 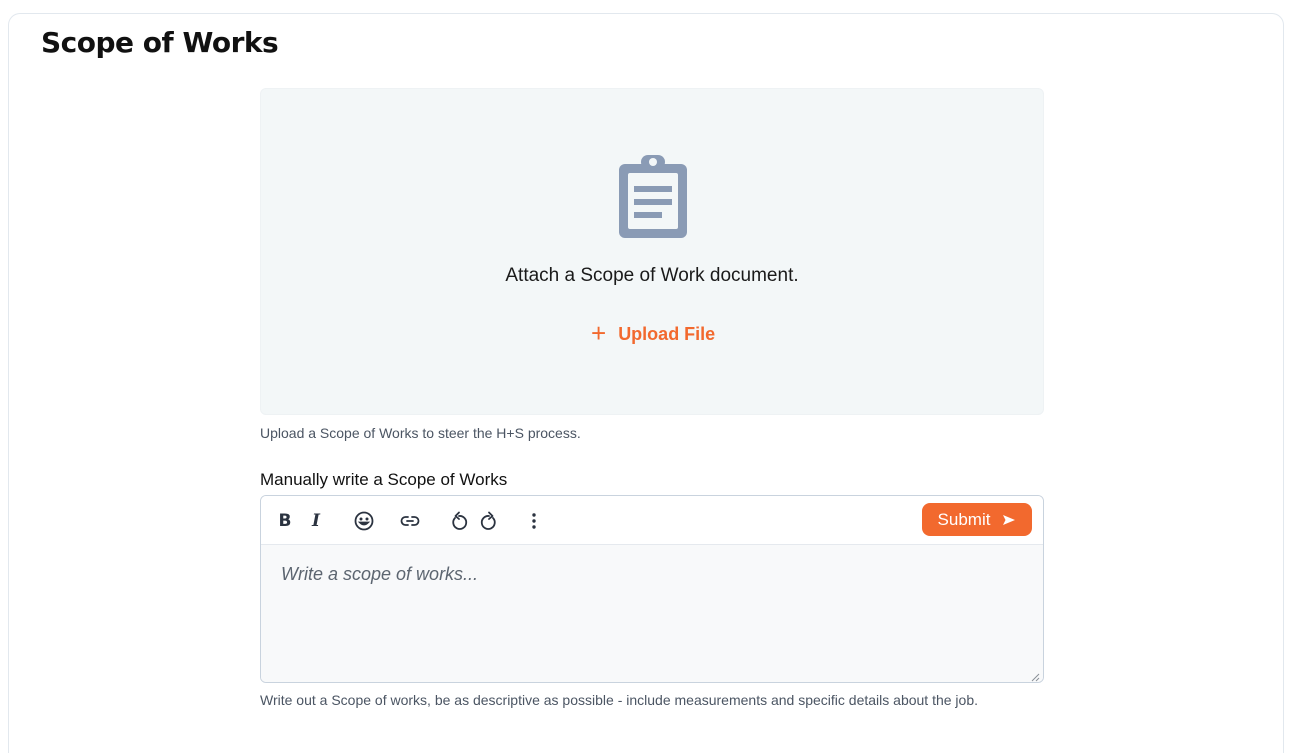 I want to click on plus-icon: +, so click(x=599, y=333).